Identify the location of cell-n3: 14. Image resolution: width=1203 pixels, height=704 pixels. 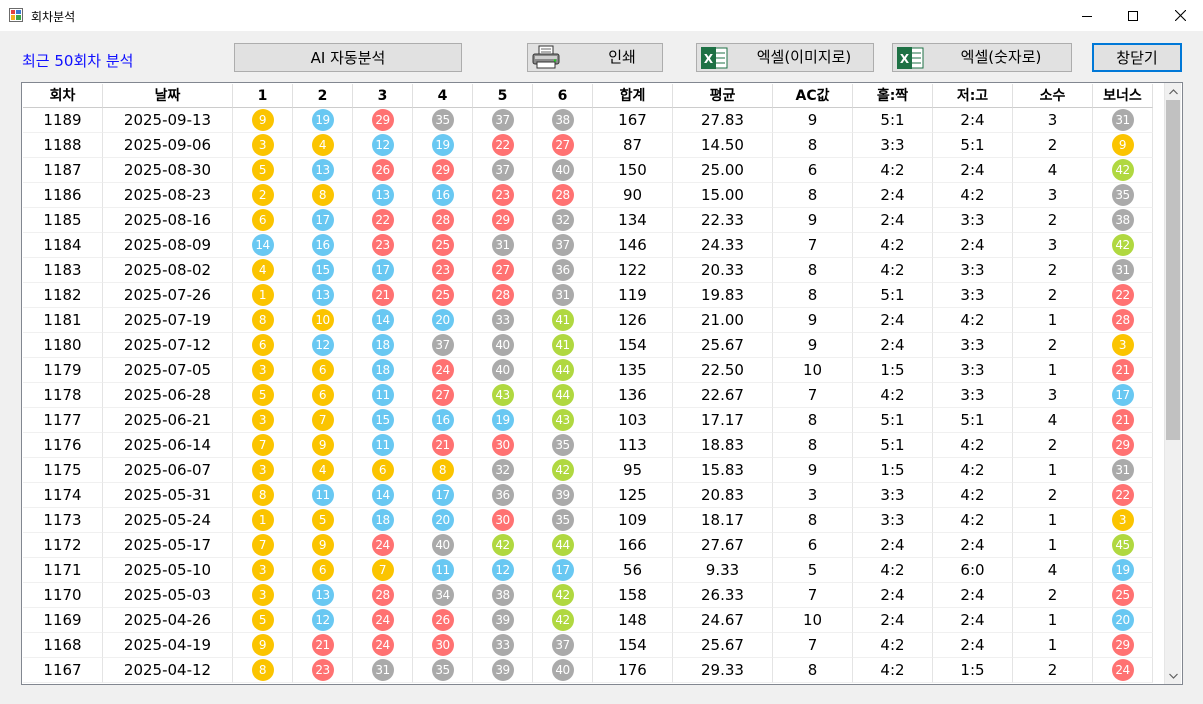
(383, 320).